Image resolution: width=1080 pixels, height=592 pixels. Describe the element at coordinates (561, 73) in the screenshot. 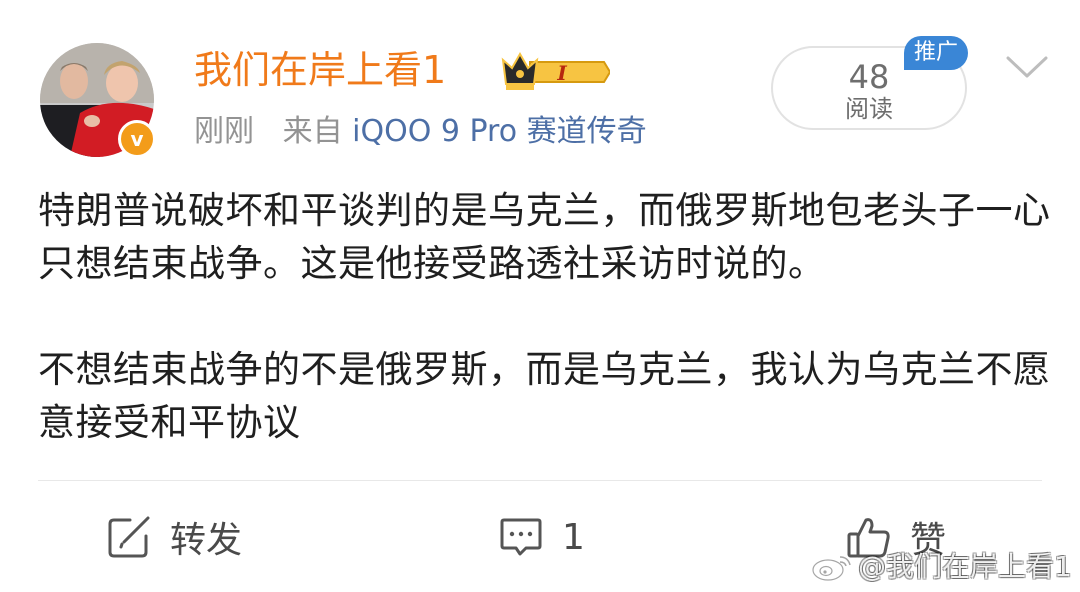

I see `vip-level-label: I` at that location.